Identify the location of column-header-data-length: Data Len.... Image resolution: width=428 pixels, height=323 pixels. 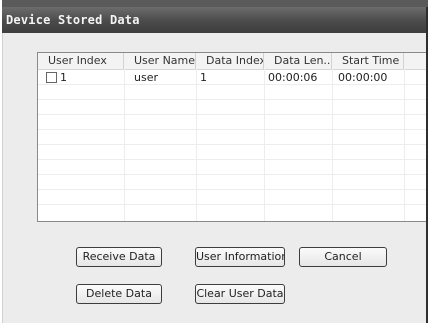
(298, 61).